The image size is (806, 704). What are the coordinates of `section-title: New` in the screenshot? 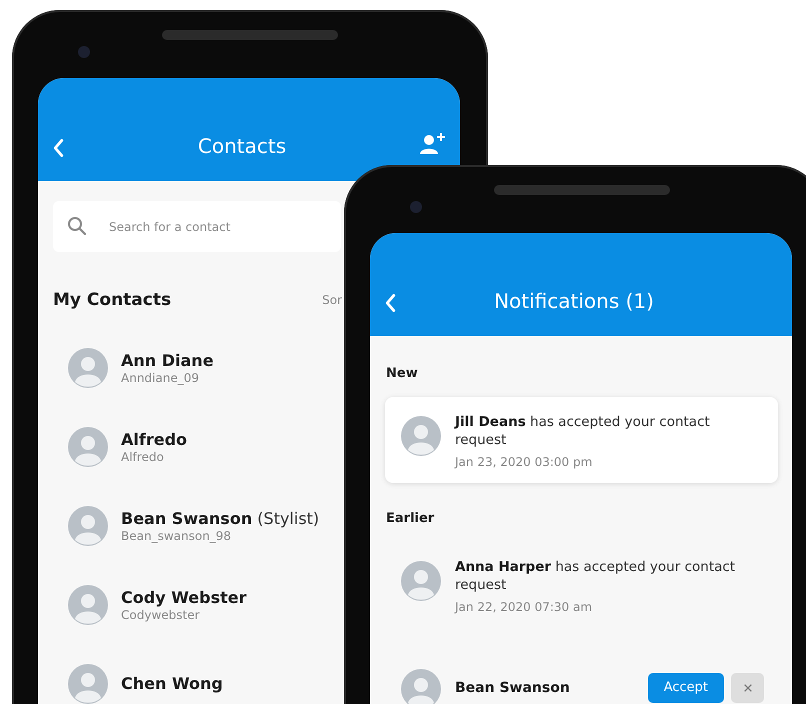 It's located at (402, 373).